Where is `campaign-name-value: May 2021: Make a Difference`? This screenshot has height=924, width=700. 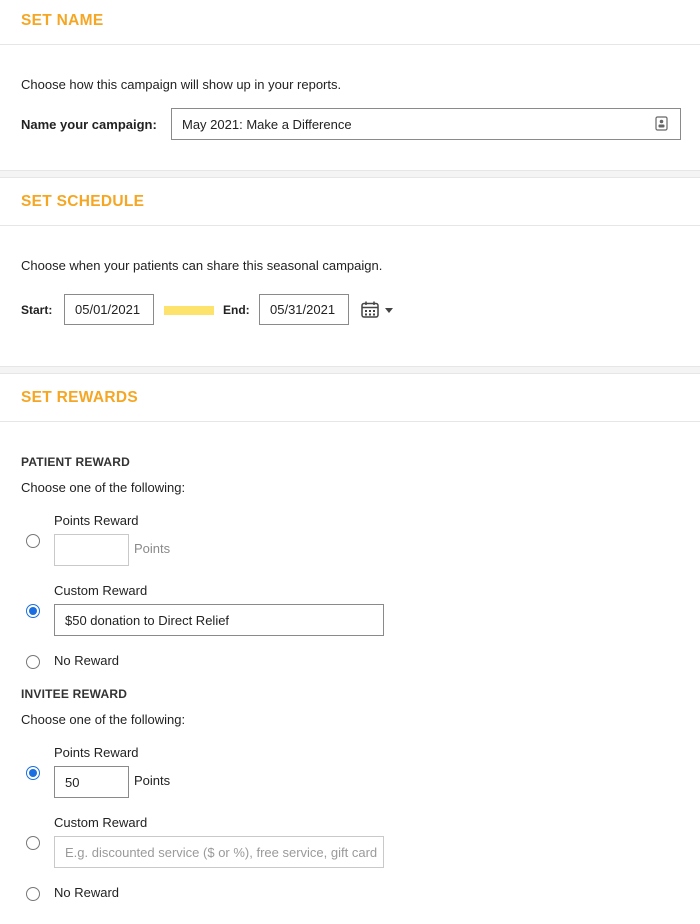
campaign-name-value: May 2021: Make a Difference is located at coordinates (267, 124).